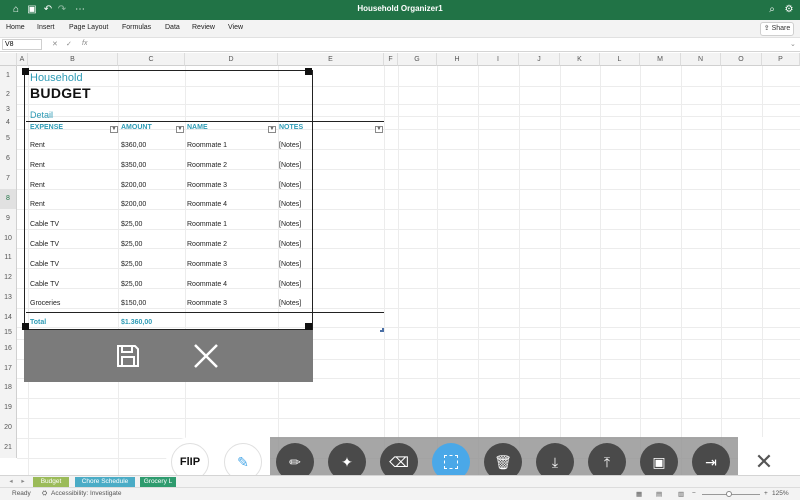  What do you see at coordinates (764, 462) in the screenshot?
I see `close-toolbar-icon: ✕` at bounding box center [764, 462].